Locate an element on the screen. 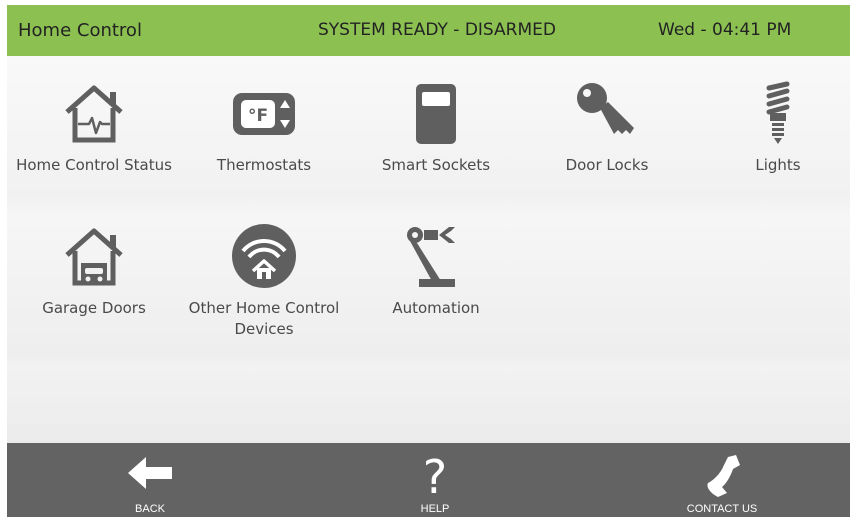  garage-icon is located at coordinates (94, 257).